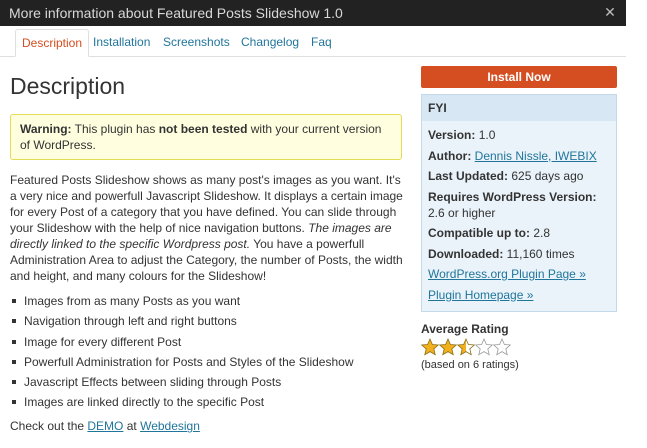 This screenshot has width=647, height=448. I want to click on requires-value: 2.6 or higher, so click(462, 212).